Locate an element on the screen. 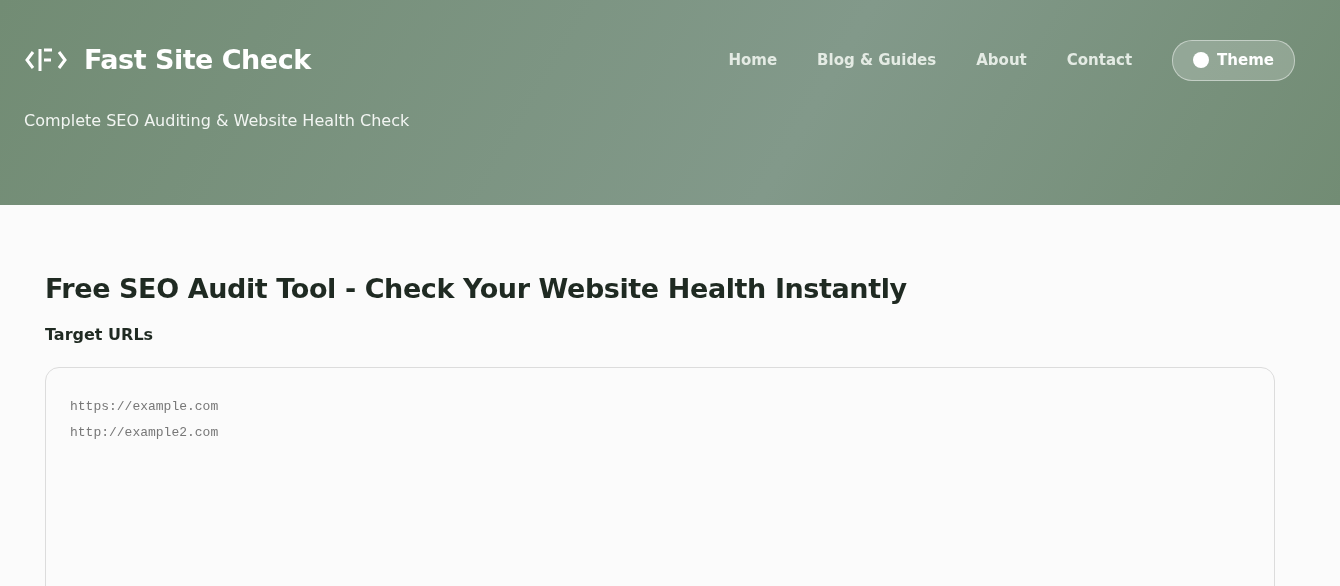 This screenshot has width=1340, height=586. nav-link: Home is located at coordinates (753, 60).